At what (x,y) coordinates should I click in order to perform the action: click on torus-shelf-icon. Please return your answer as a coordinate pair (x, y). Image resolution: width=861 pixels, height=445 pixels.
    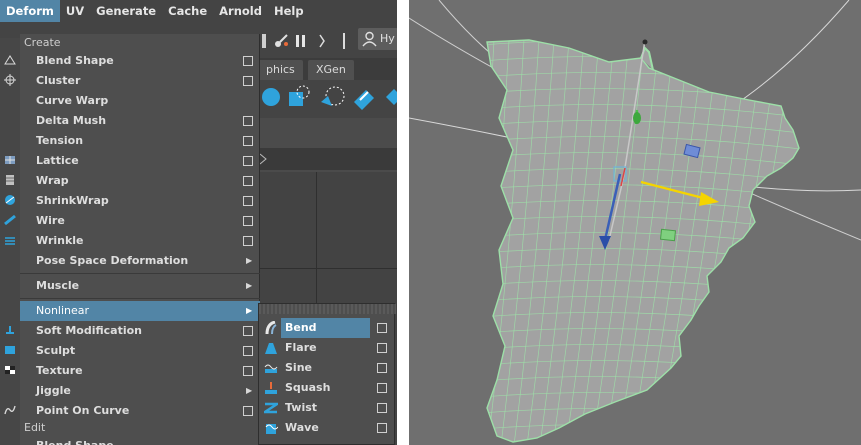
    Looking at the image, I should click on (390, 97).